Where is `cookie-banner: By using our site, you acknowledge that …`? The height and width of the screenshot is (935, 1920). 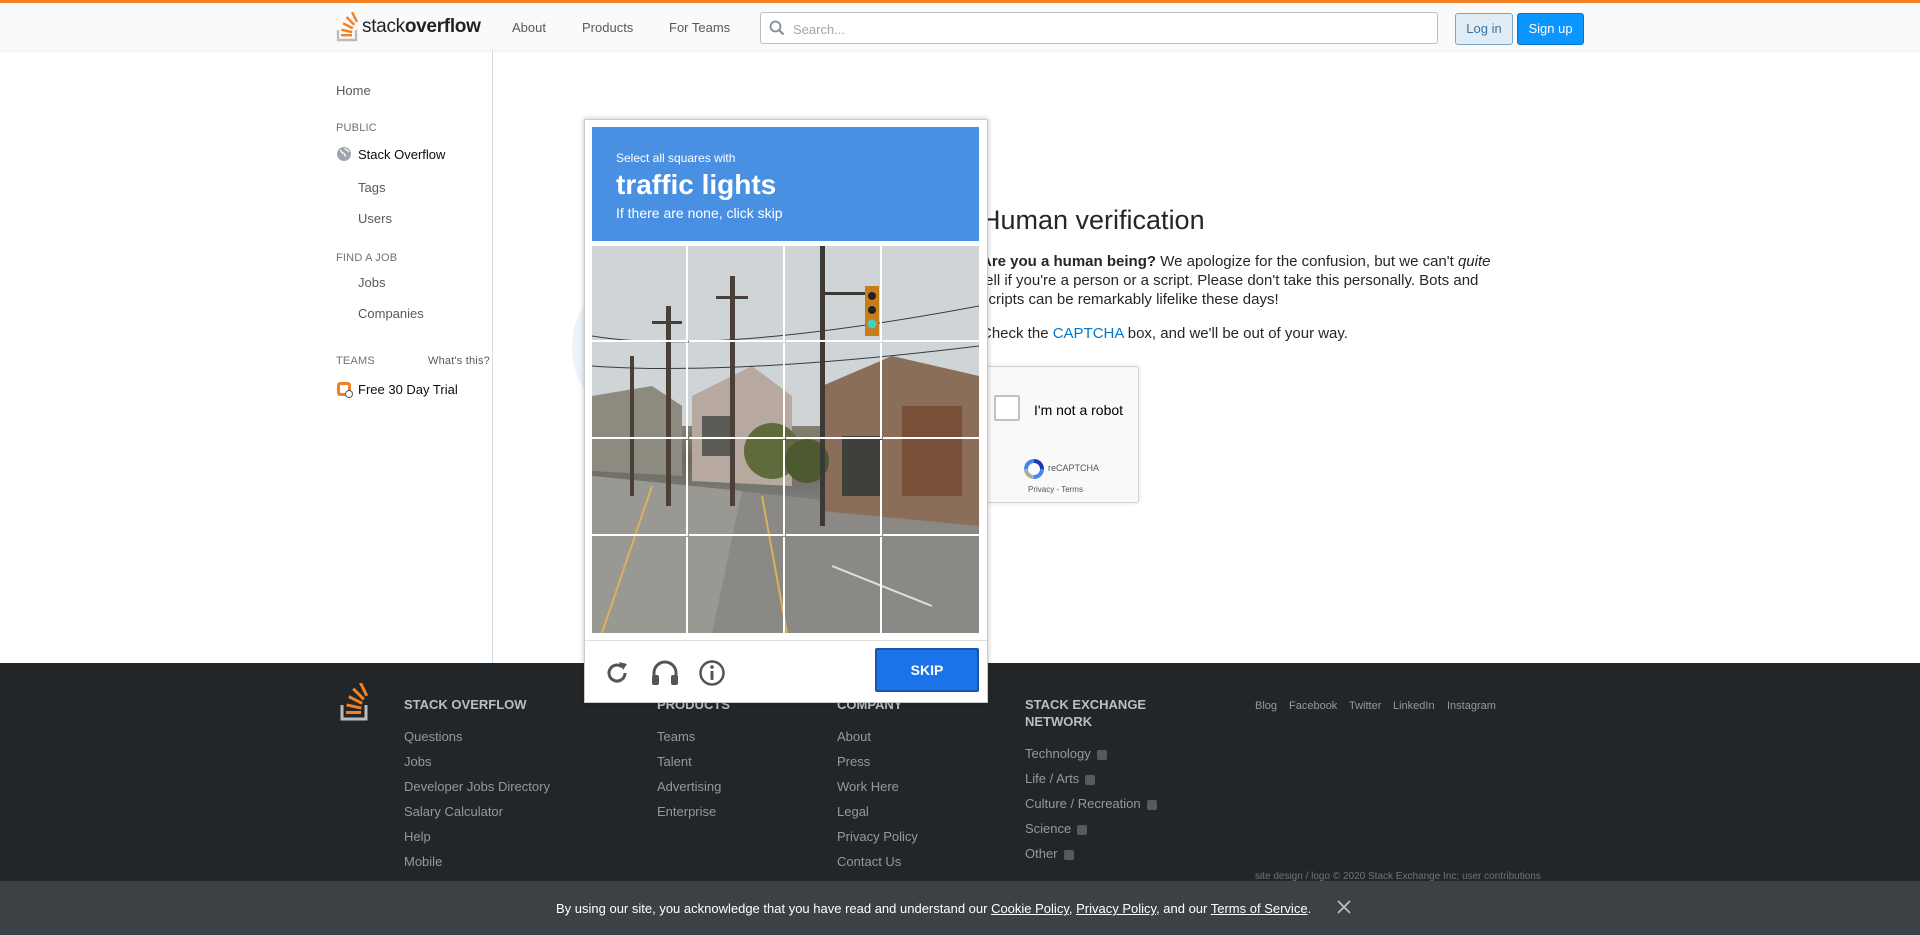
cookie-banner: By using our site, you acknowledge that … is located at coordinates (960, 908).